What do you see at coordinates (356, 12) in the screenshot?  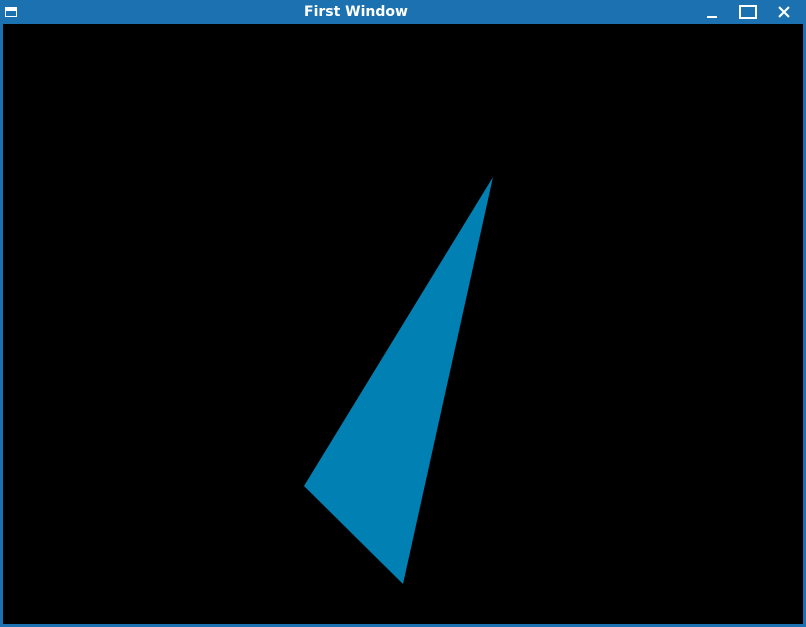 I see `window-title: First Window` at bounding box center [356, 12].